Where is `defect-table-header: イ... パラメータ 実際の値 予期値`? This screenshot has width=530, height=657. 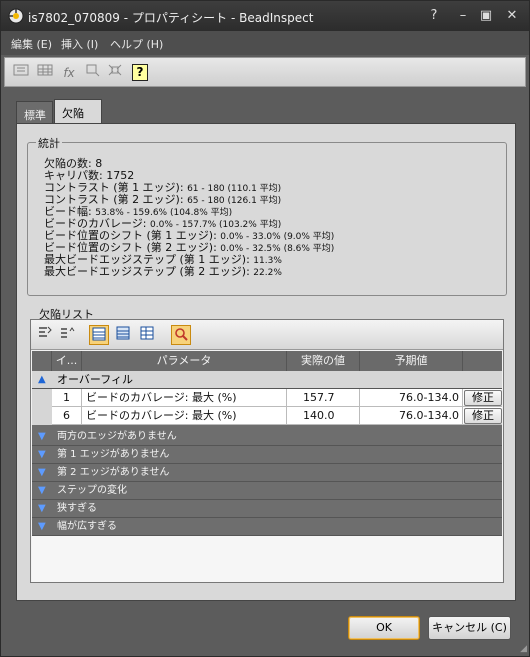 defect-table-header: イ... パラメータ 実際の値 予期値 is located at coordinates (267, 361).